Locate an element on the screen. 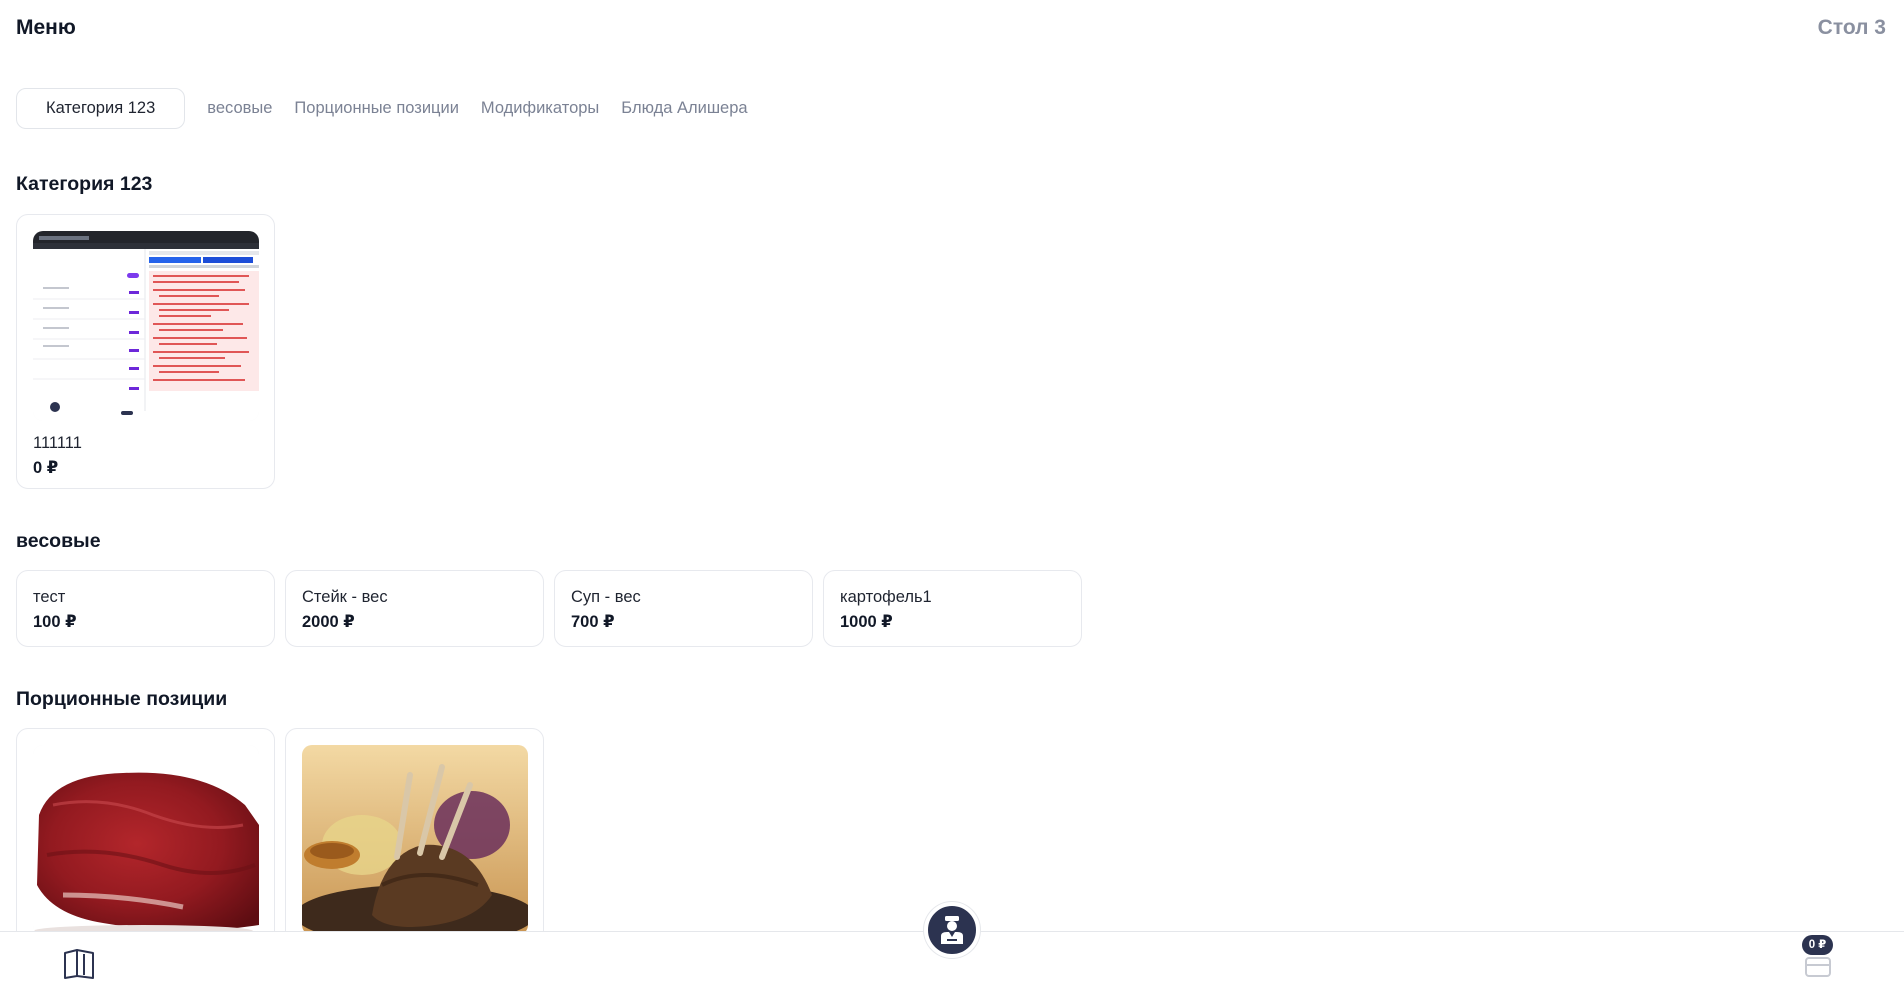 The height and width of the screenshot is (992, 1904). section-title-weighted: весовые is located at coordinates (58, 541).